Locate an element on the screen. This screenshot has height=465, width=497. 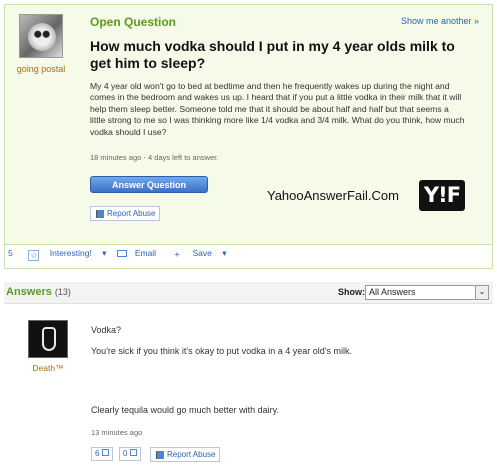
save-button: + Save ▾ is located at coordinates (200, 253).